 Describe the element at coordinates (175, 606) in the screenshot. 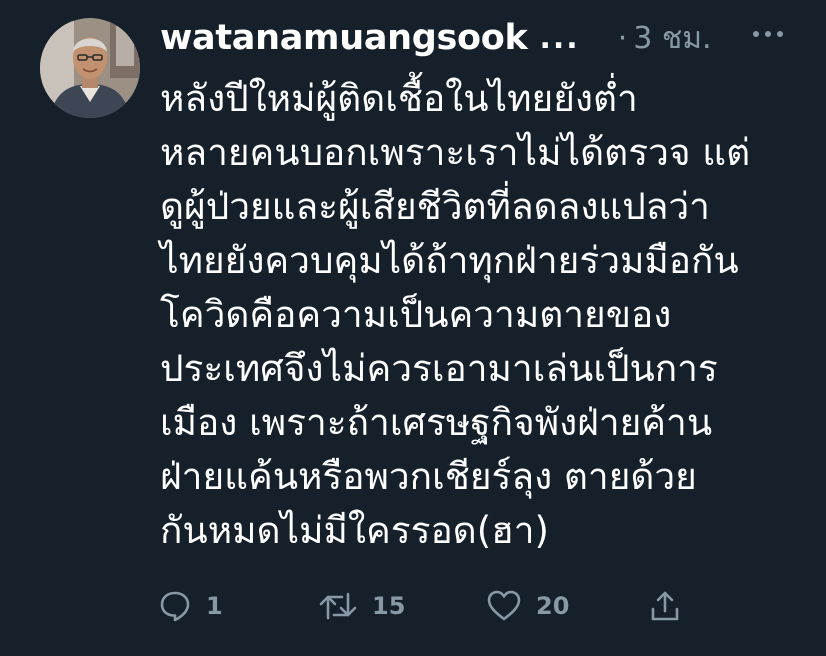

I see `reply-icon` at that location.